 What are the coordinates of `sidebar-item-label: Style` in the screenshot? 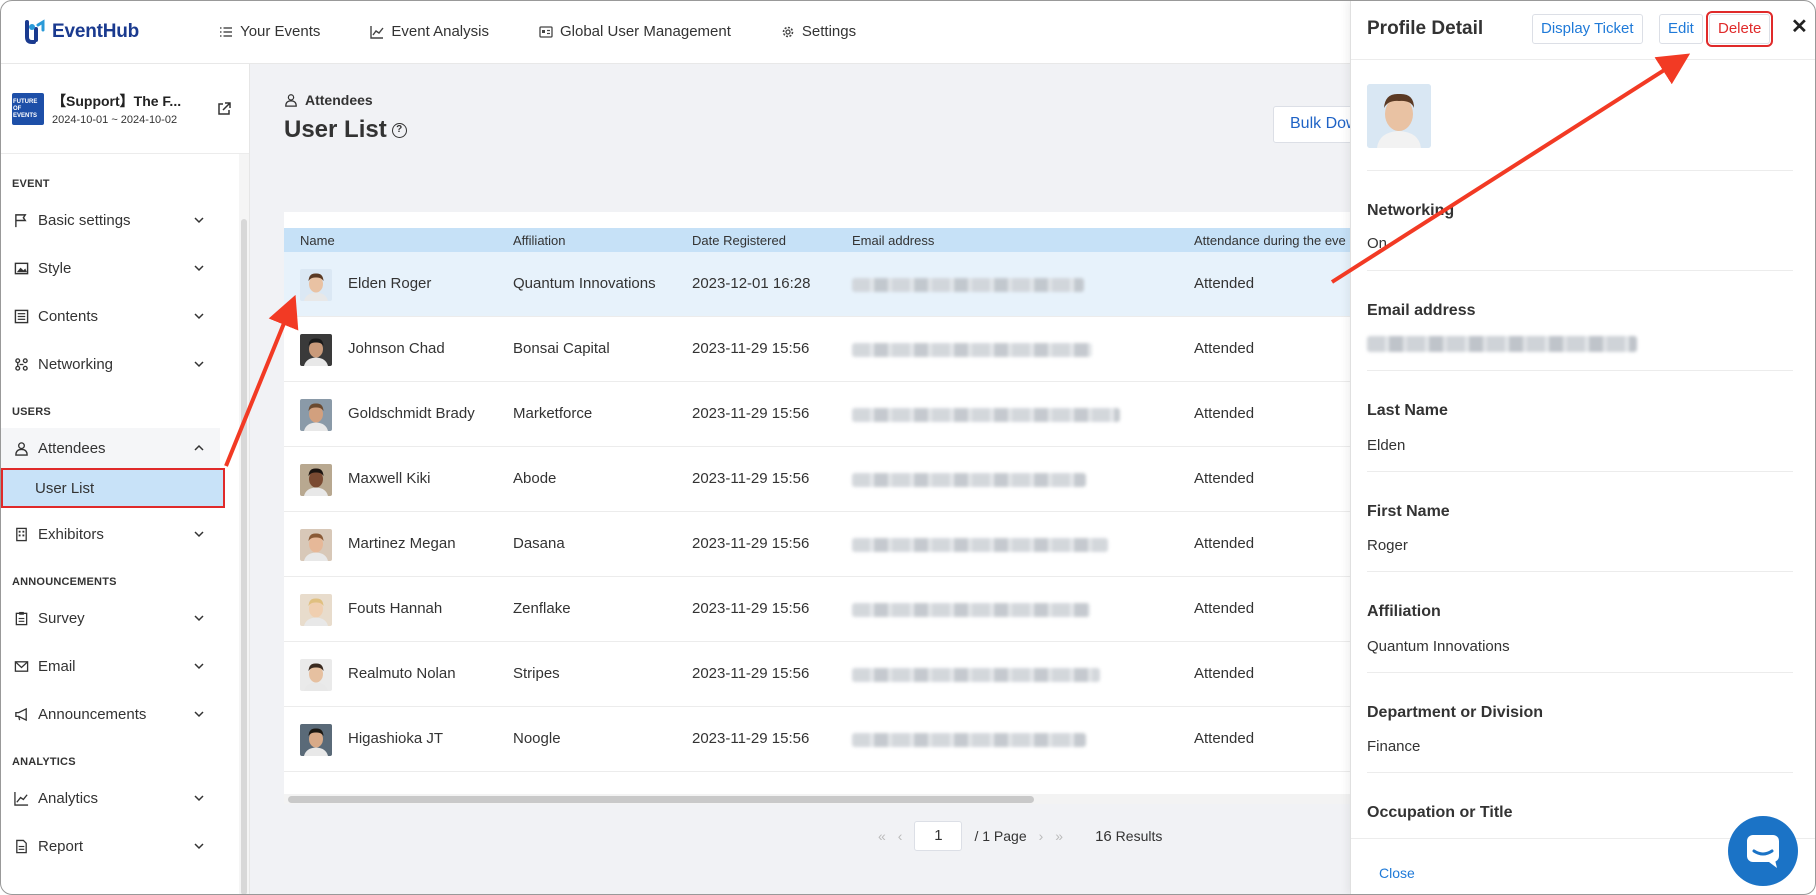 It's located at (55, 268).